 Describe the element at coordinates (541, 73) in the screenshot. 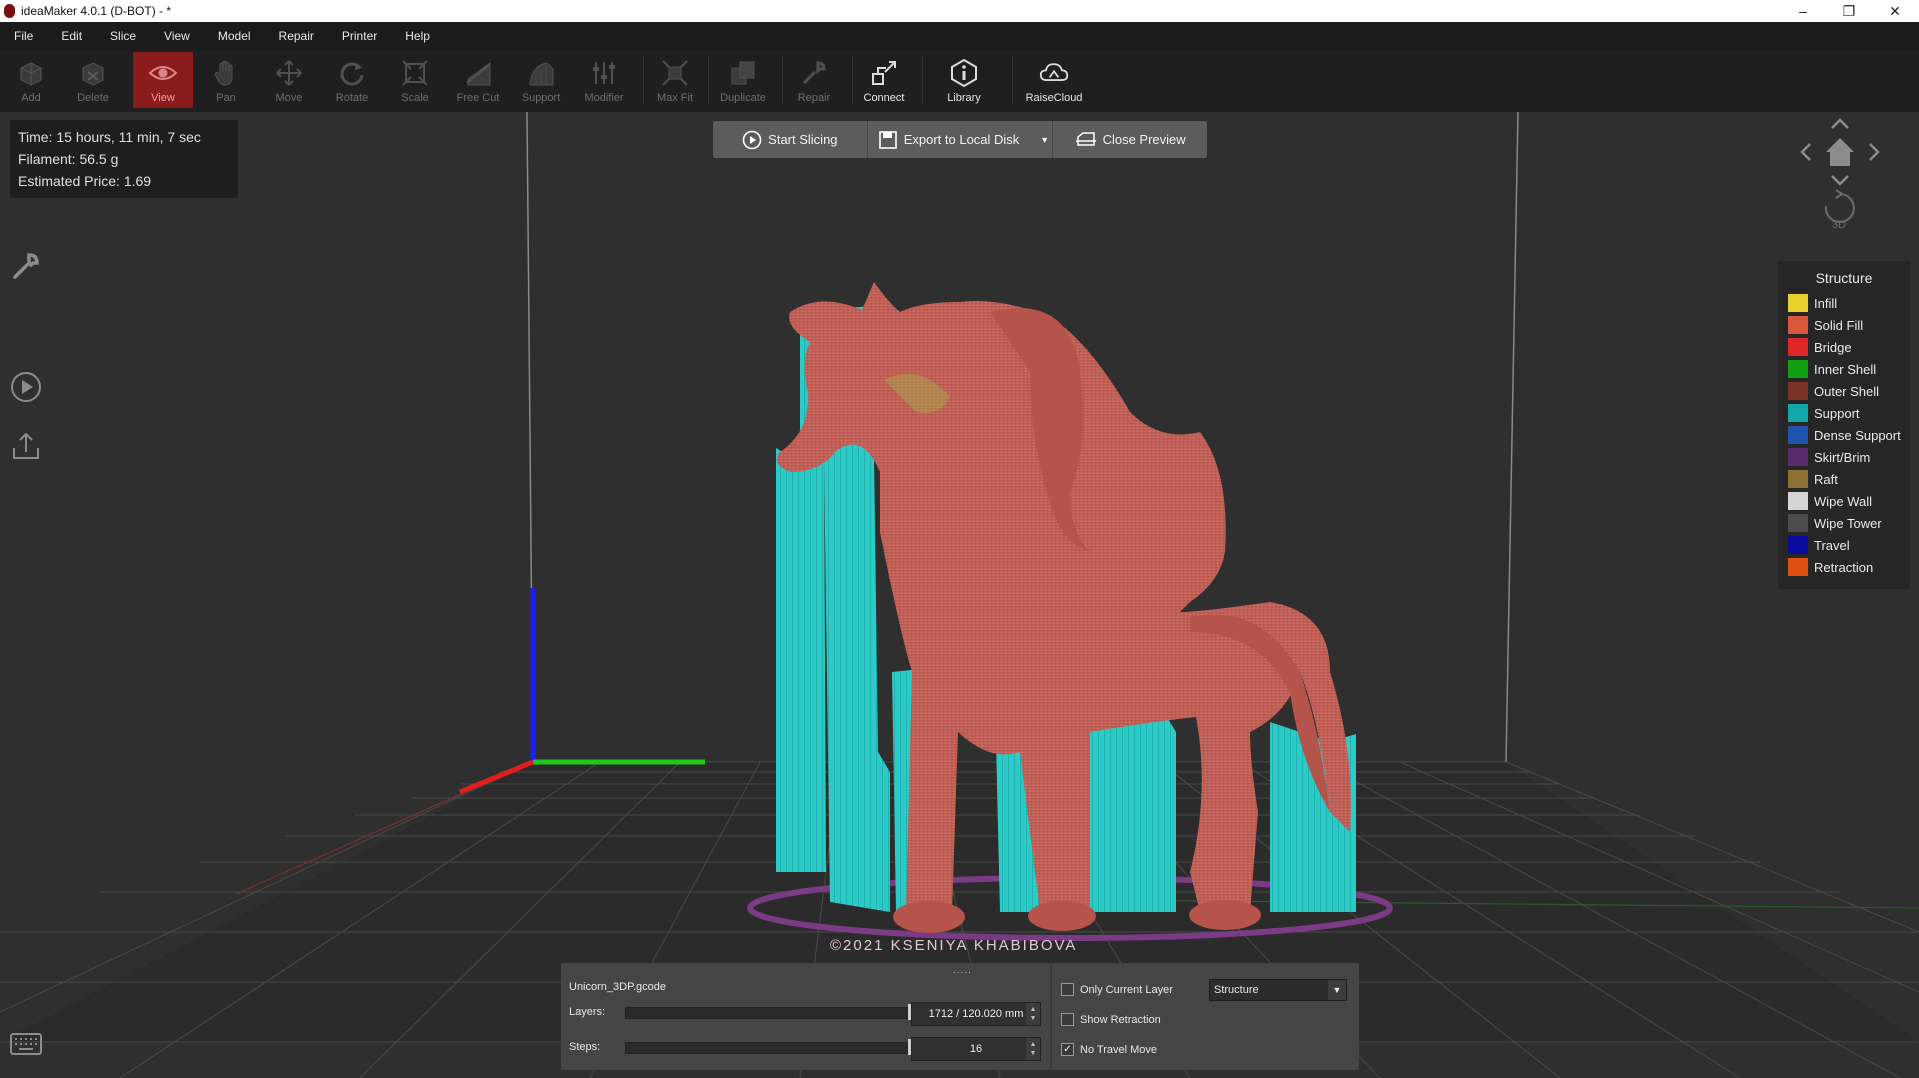

I see `support-icon` at that location.